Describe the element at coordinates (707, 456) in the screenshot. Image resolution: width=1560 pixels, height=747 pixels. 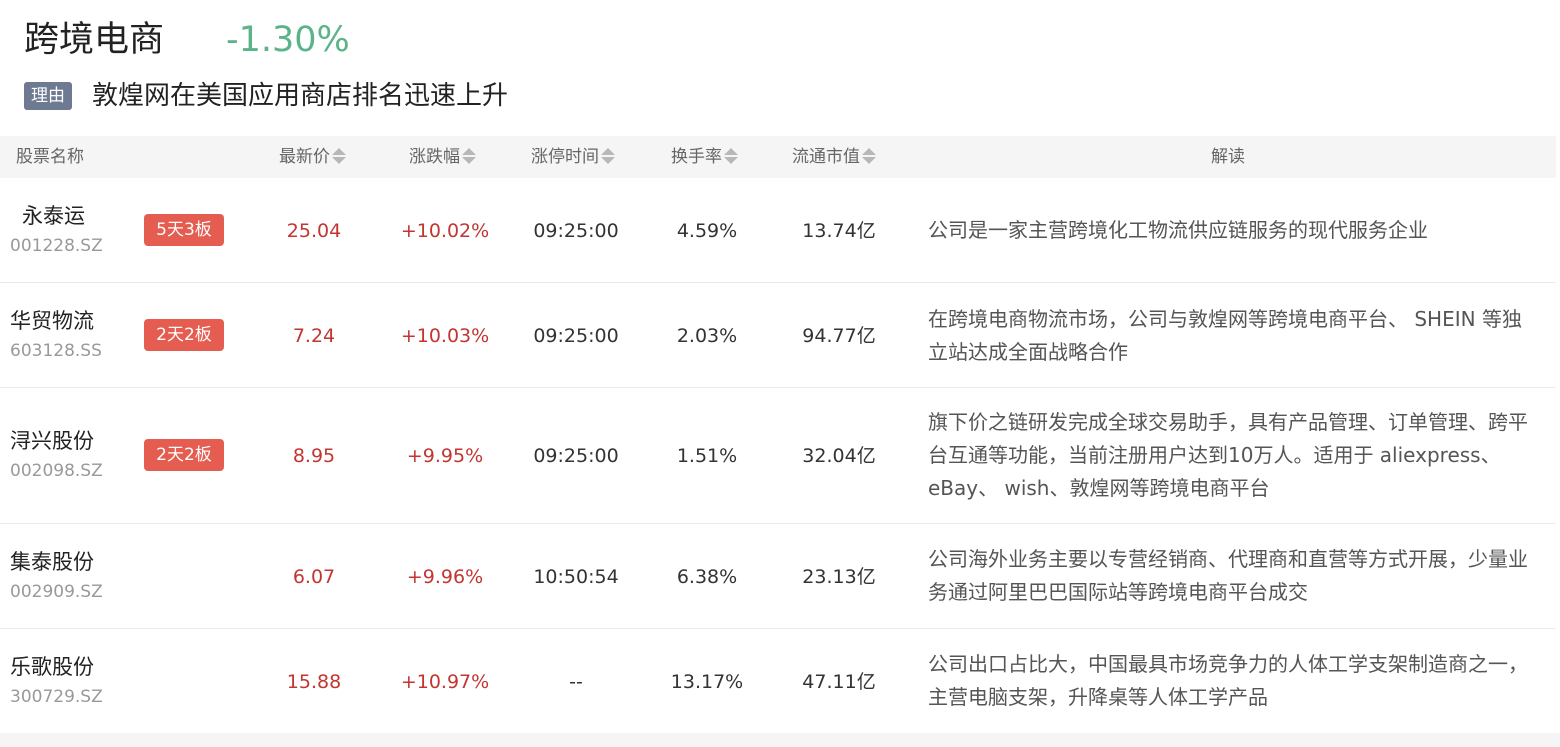
I see `turnover-rate: 1.51%` at that location.